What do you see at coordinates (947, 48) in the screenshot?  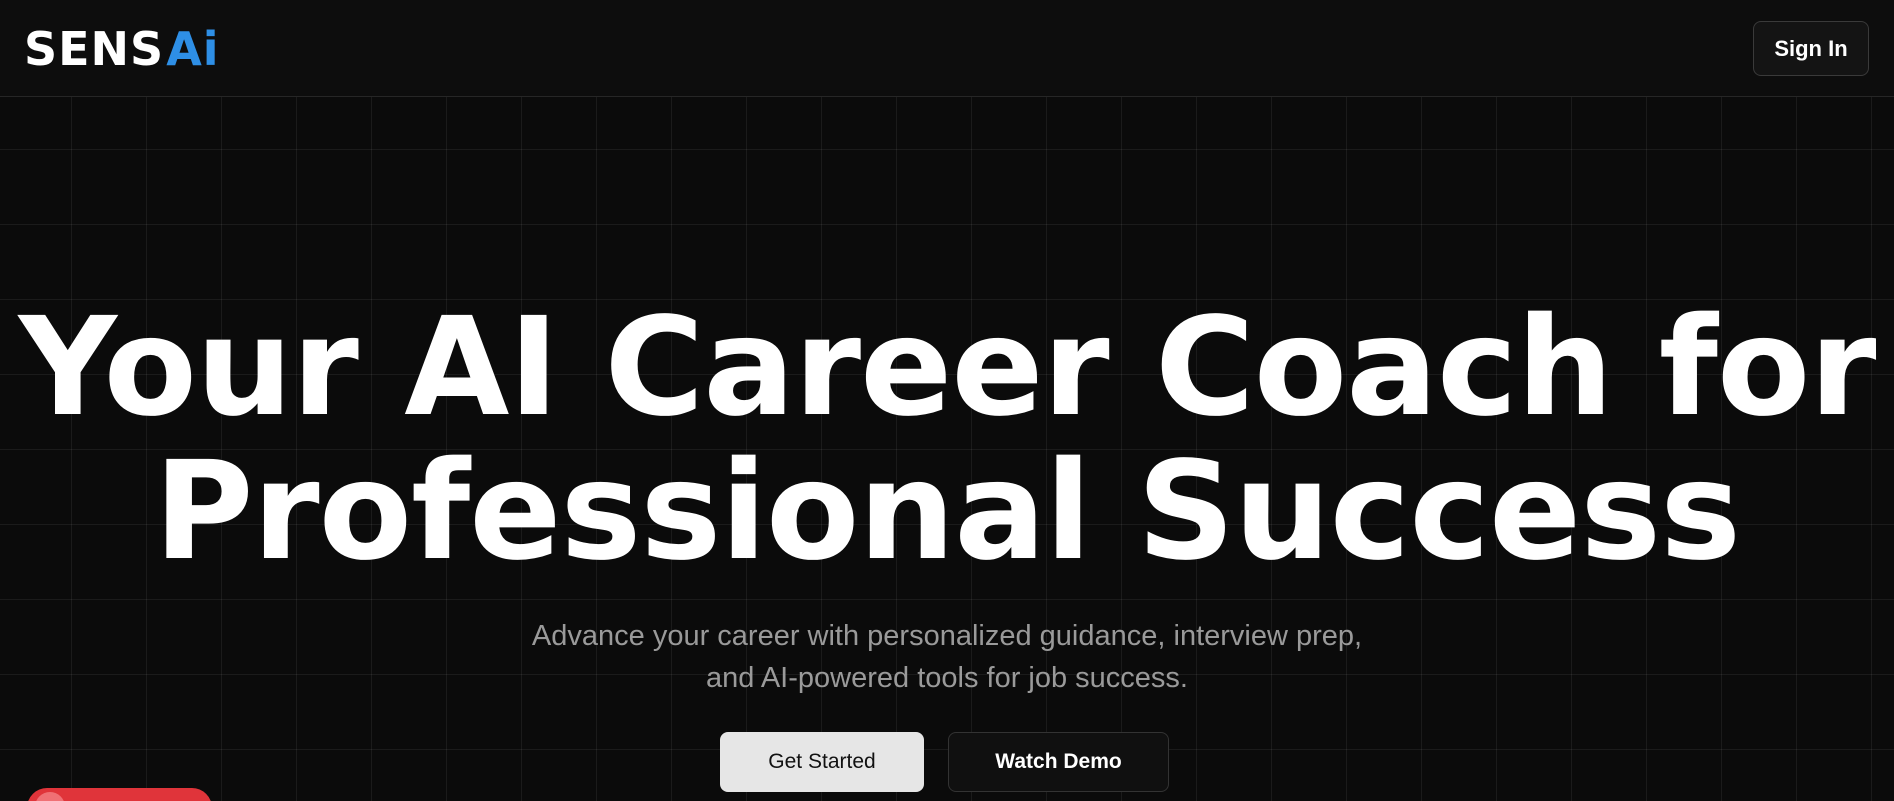 I see `top-navbar: SENS Ai Sign In` at bounding box center [947, 48].